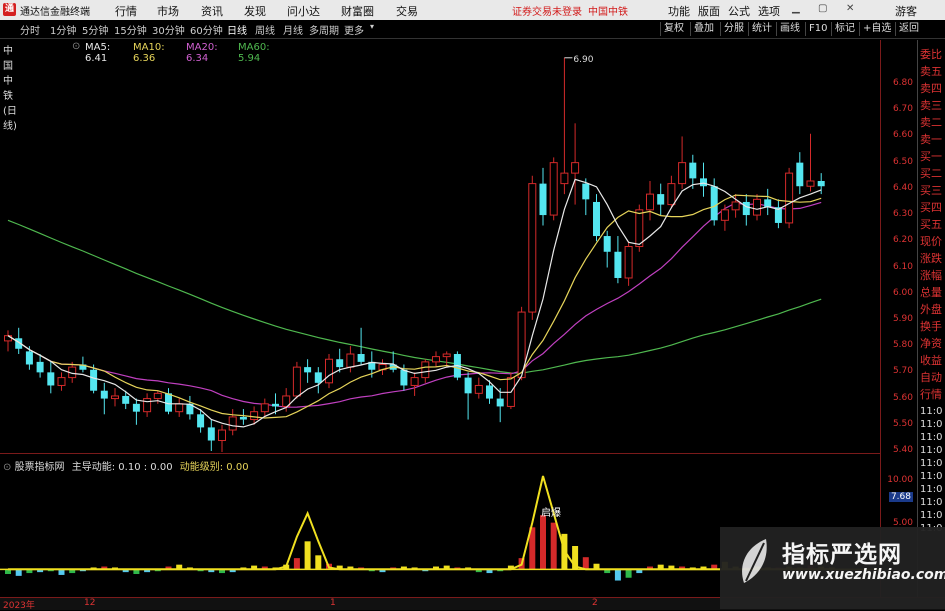 This screenshot has width=945, height=611. I want to click on draw-button: 画线, so click(789, 29).